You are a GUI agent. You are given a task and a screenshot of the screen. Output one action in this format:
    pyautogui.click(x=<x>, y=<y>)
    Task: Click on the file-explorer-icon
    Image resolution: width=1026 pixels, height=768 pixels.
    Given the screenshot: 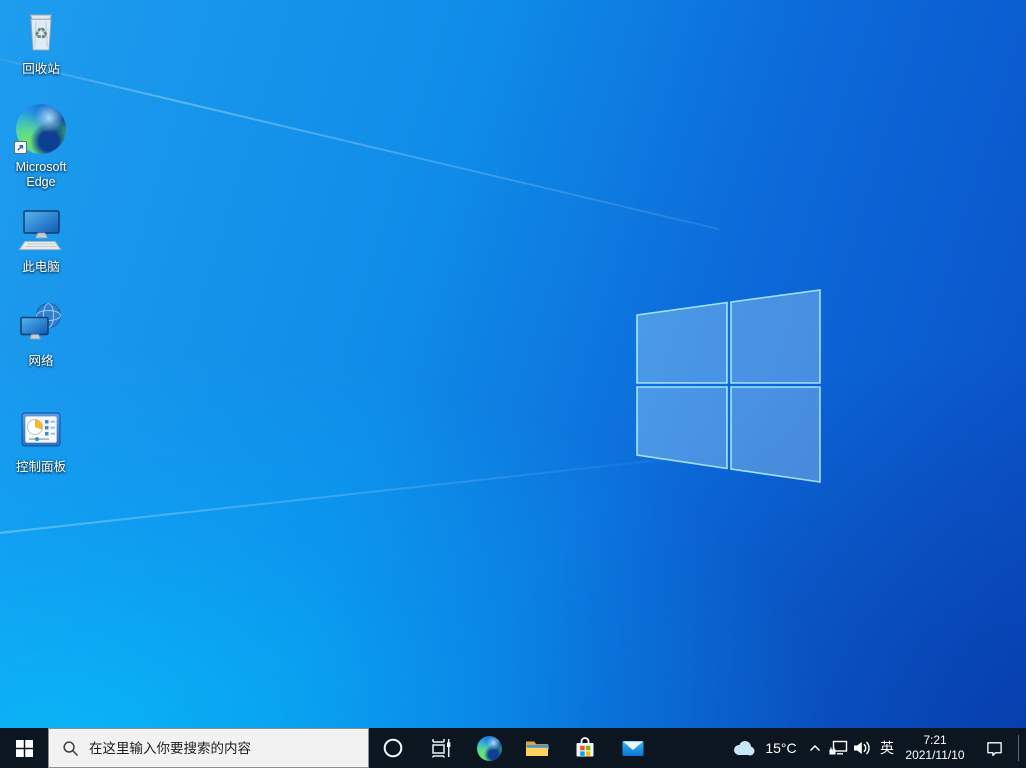 What is the action you would take?
    pyautogui.click(x=537, y=748)
    